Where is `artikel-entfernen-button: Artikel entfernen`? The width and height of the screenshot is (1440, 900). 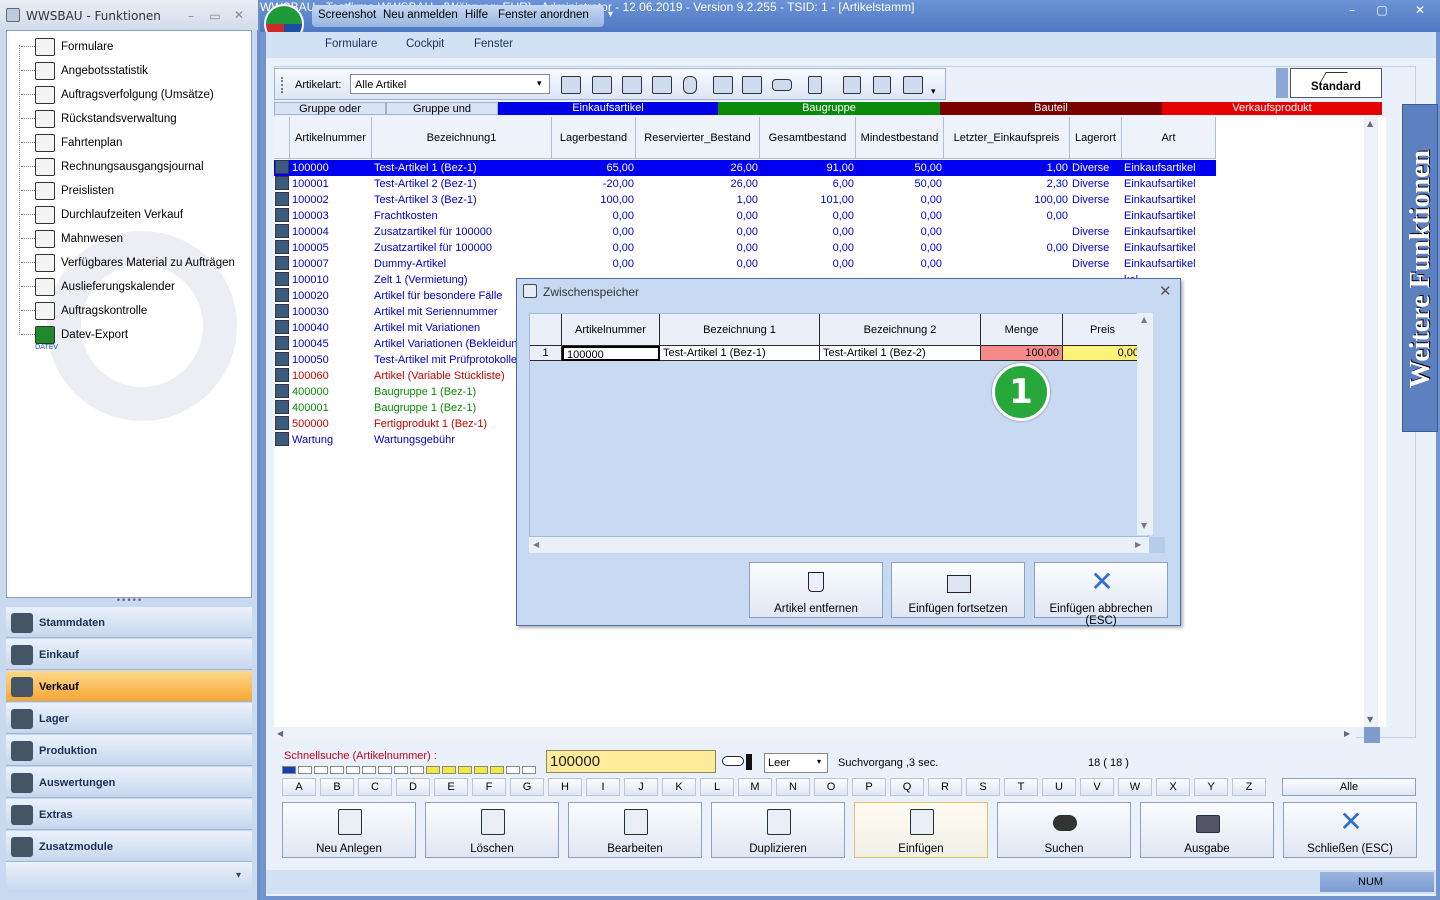
artikel-entfernen-button: Artikel entfernen is located at coordinates (816, 590).